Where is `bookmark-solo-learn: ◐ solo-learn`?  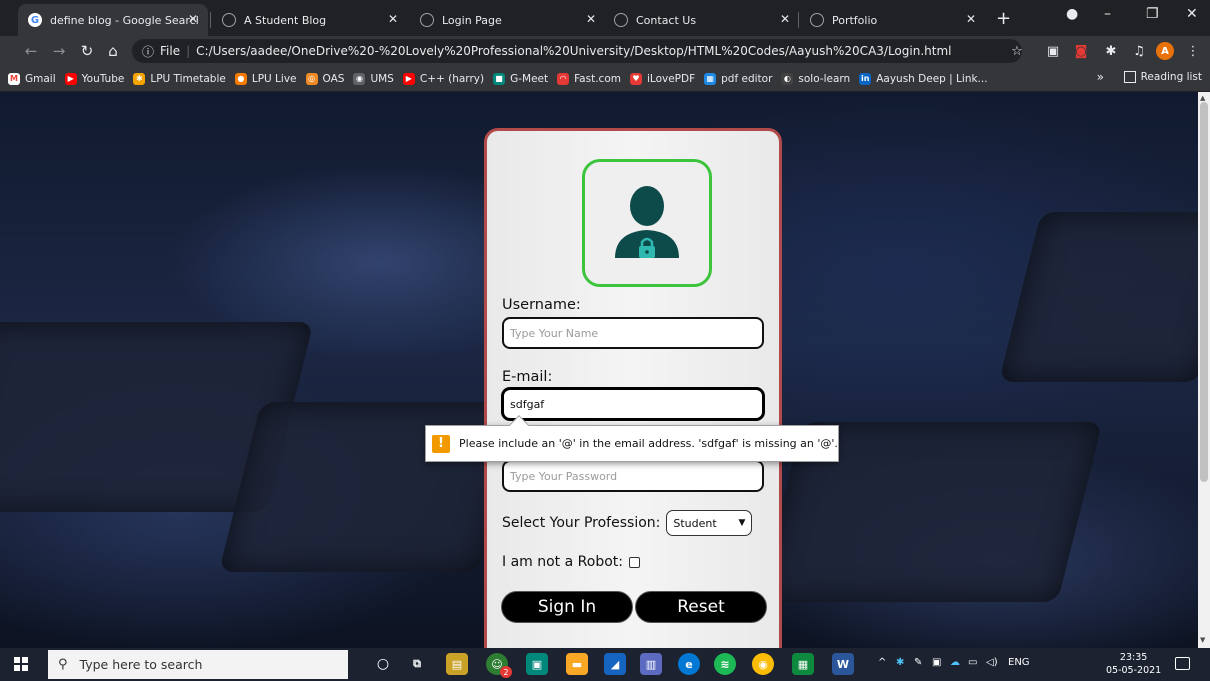 bookmark-solo-learn: ◐ solo-learn is located at coordinates (815, 78).